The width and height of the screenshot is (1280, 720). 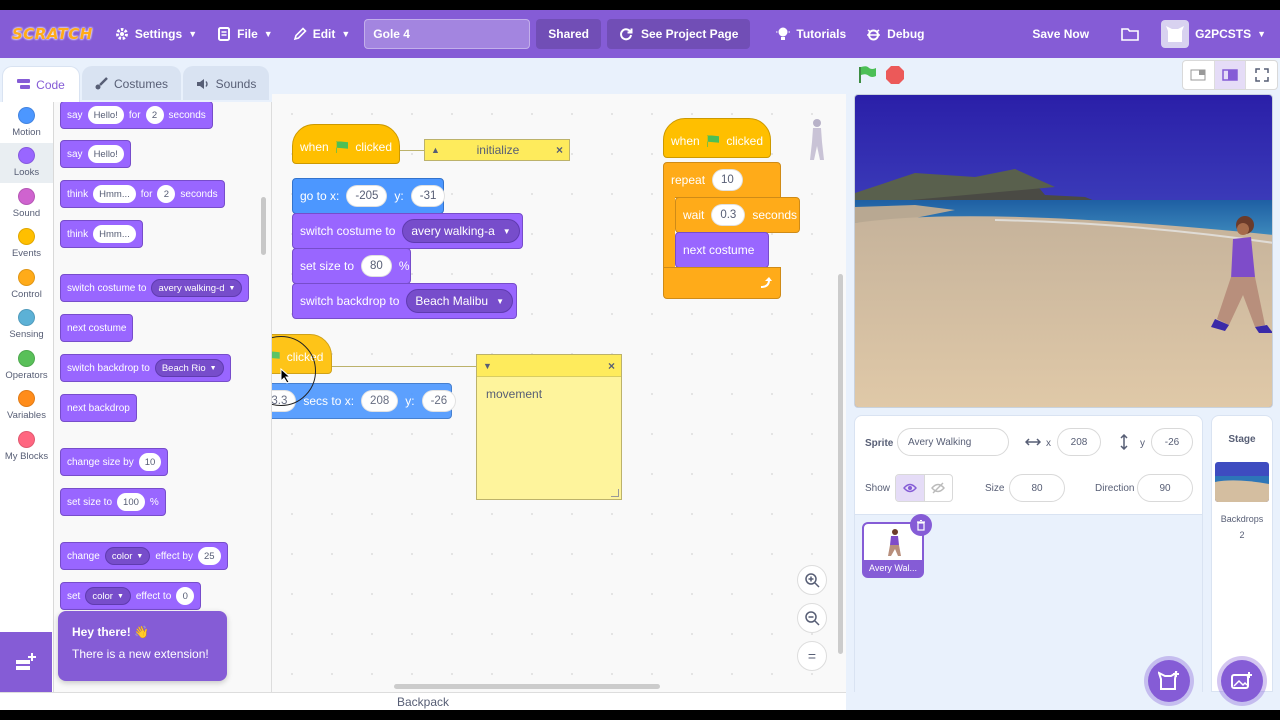 I want to click on workspace-v-scrollbar, so click(x=840, y=464).